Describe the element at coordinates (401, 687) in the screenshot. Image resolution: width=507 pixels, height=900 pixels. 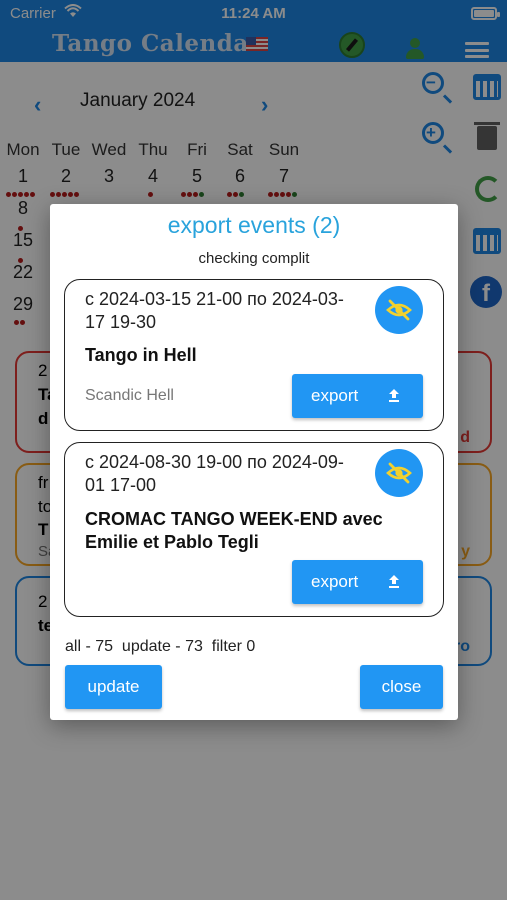
I see `close-button: close` at that location.